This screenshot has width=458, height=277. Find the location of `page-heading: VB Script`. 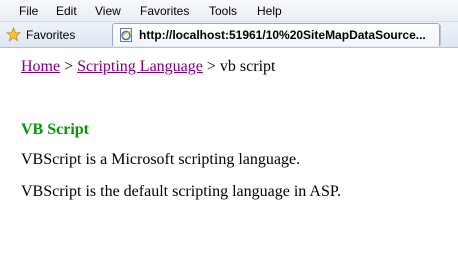

page-heading: VB Script is located at coordinates (55, 129).